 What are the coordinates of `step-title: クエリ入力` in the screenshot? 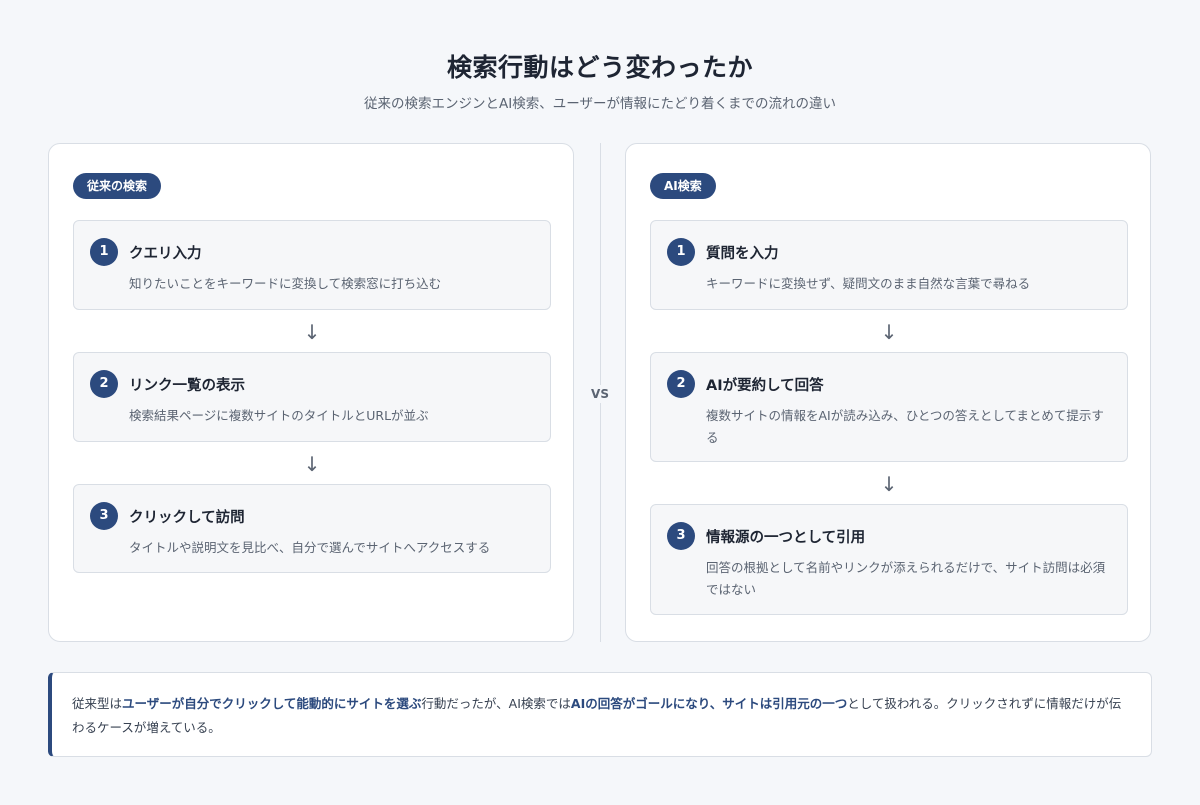 It's located at (165, 254).